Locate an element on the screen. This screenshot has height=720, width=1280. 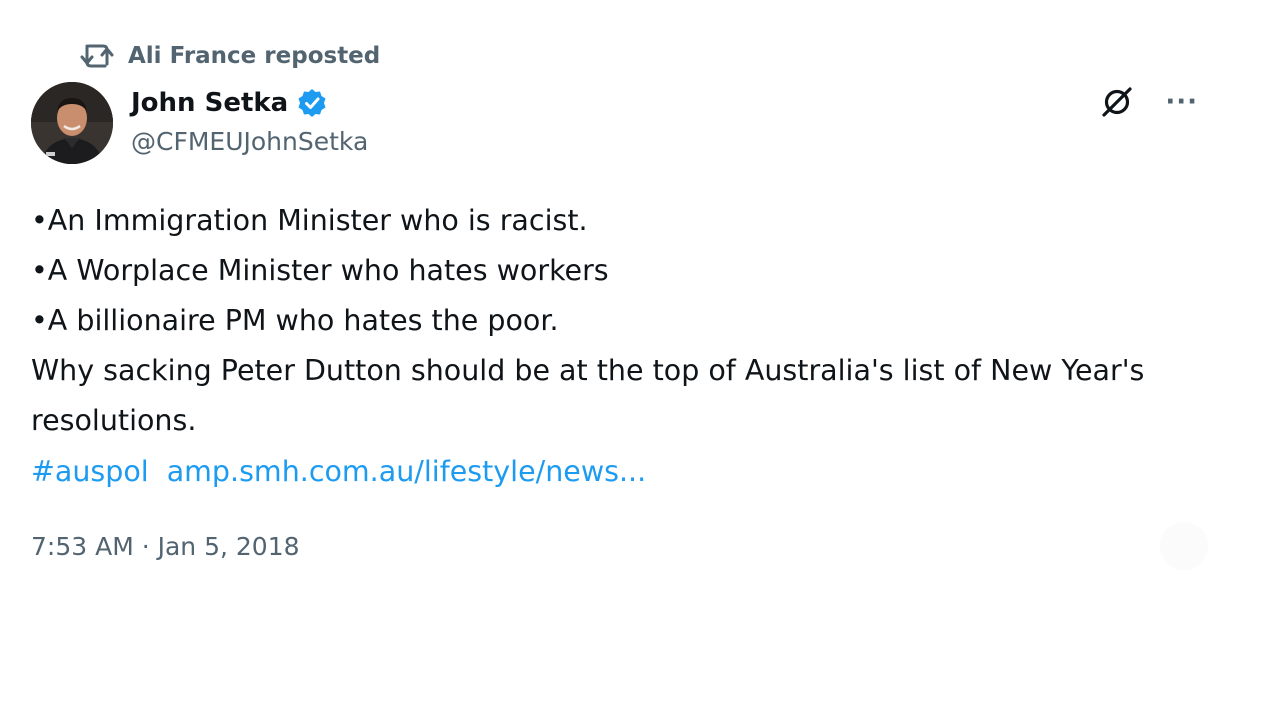
tweet-line: •A billionaire PM who hates the poor. is located at coordinates (295, 320).